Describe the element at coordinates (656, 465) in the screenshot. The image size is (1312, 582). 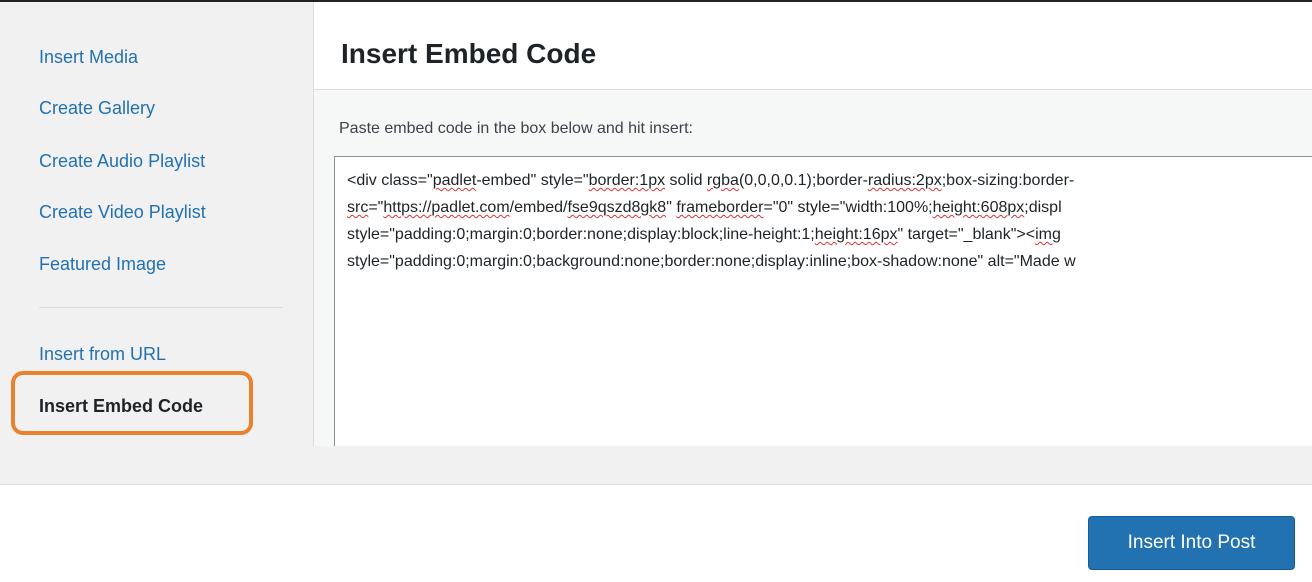
I see `modal-divider-band` at that location.